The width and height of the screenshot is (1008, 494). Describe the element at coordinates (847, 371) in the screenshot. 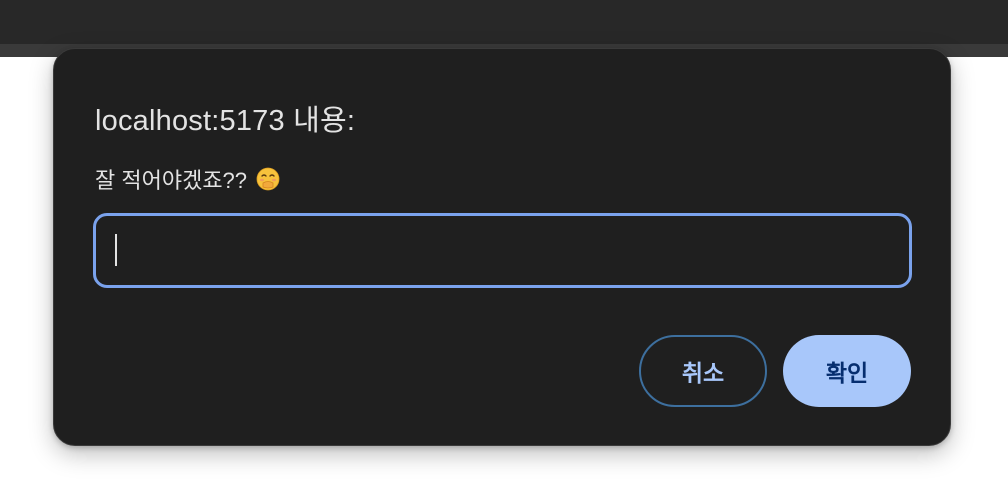

I see `ok-button: 확인` at that location.